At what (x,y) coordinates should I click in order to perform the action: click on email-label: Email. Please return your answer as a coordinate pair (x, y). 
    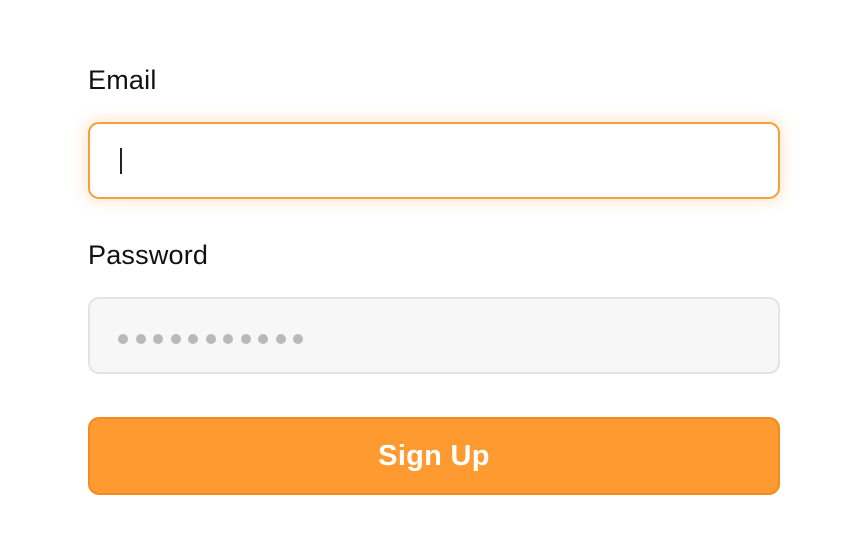
    Looking at the image, I should click on (122, 80).